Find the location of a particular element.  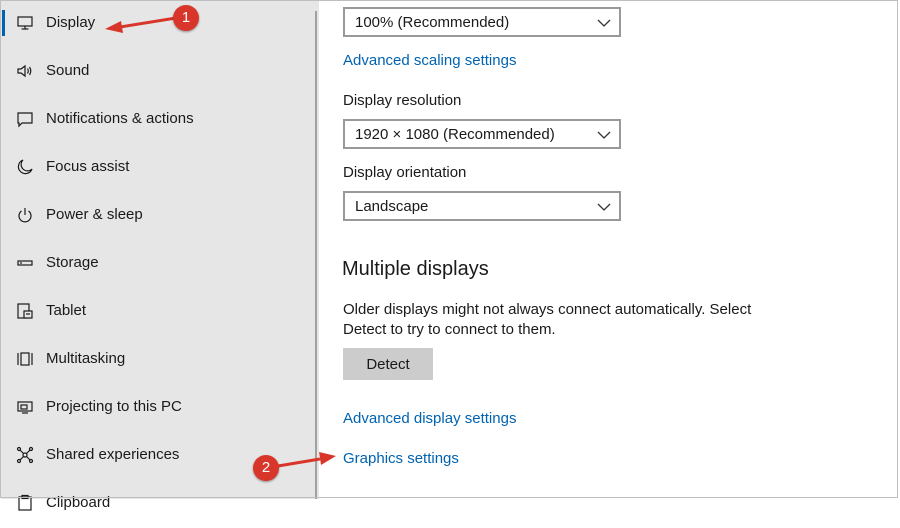

scale-value: 100% (Recommended) is located at coordinates (432, 22).